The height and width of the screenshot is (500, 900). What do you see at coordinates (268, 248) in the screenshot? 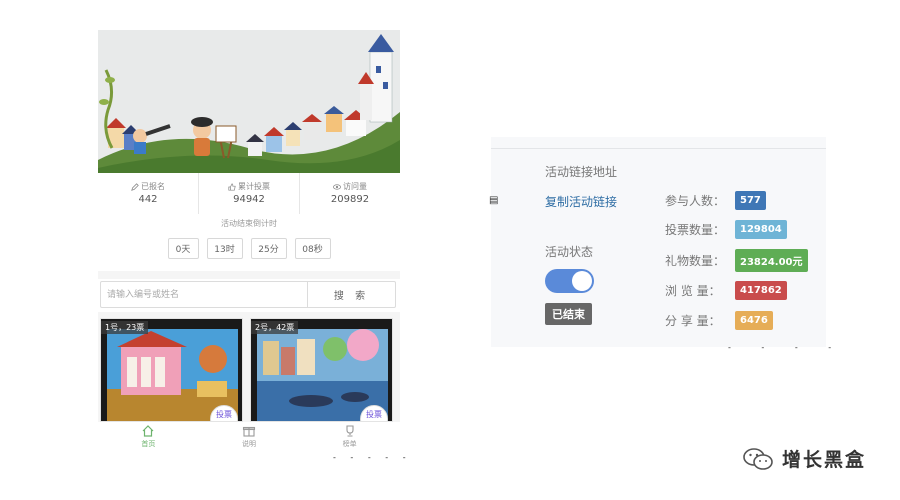
I see `countdown-minutes: 25分` at bounding box center [268, 248].